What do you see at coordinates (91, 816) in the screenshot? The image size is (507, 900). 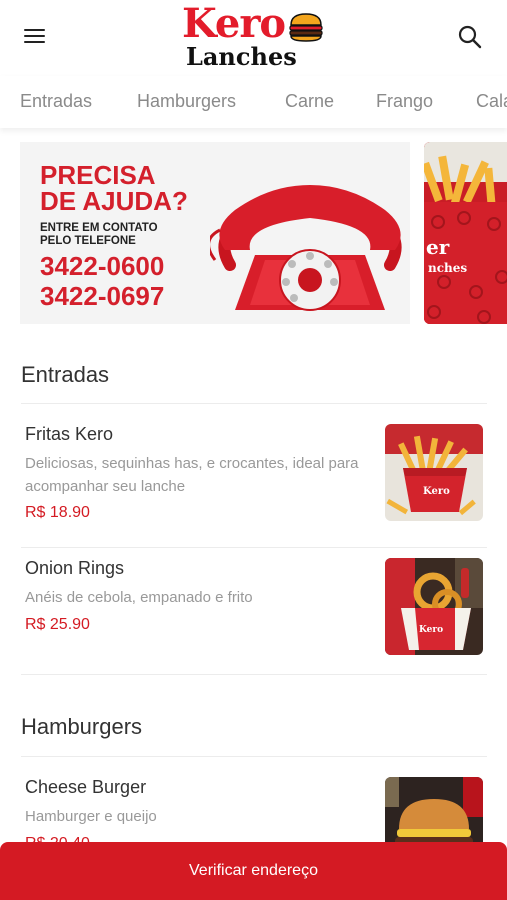 I see `item-description: Hamburger e queijo` at bounding box center [91, 816].